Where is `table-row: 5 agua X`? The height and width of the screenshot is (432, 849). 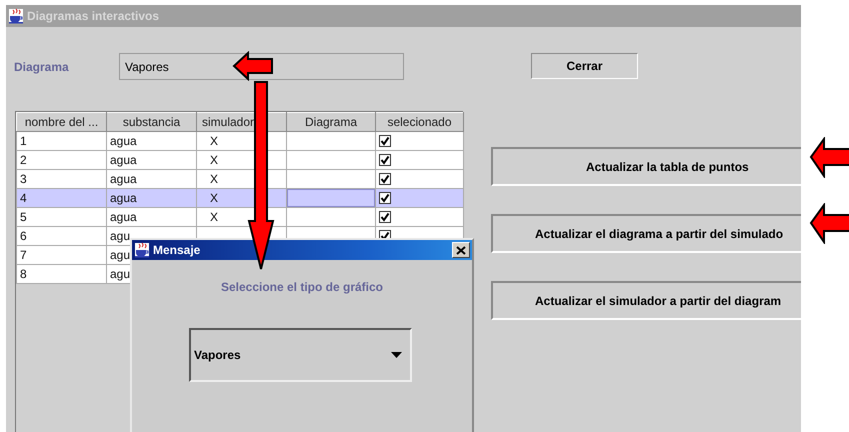
table-row: 5 agua X is located at coordinates (240, 217).